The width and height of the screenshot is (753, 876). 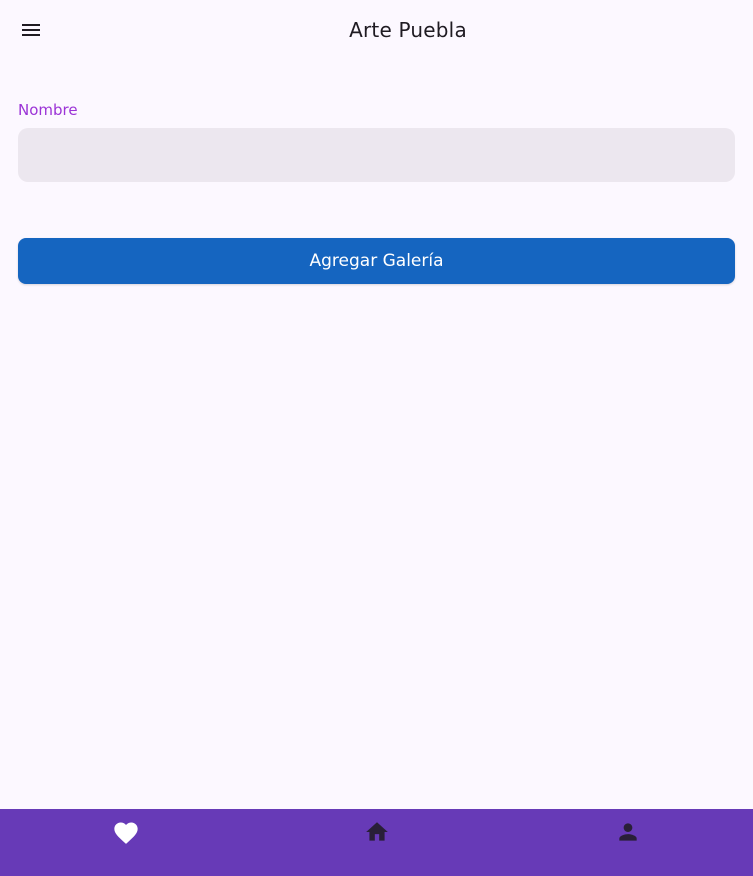 I want to click on nav-item-profile, so click(x=627, y=842).